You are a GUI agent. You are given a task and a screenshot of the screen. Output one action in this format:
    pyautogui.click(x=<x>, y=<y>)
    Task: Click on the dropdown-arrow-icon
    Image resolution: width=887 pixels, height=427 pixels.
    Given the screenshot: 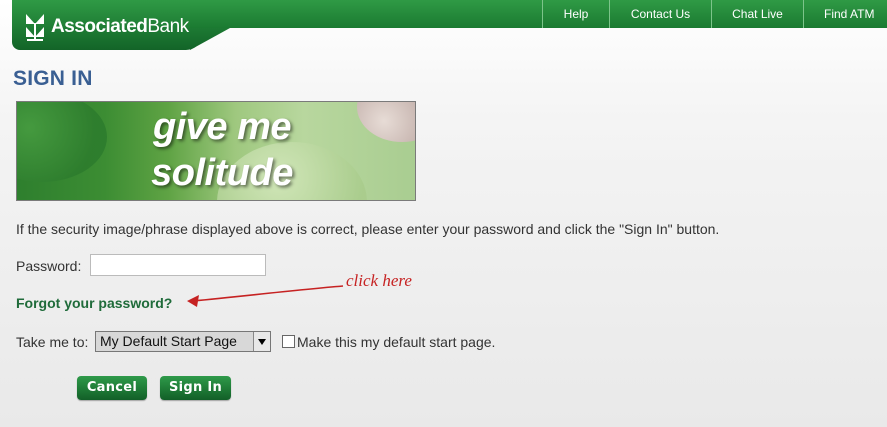 What is the action you would take?
    pyautogui.click(x=261, y=341)
    